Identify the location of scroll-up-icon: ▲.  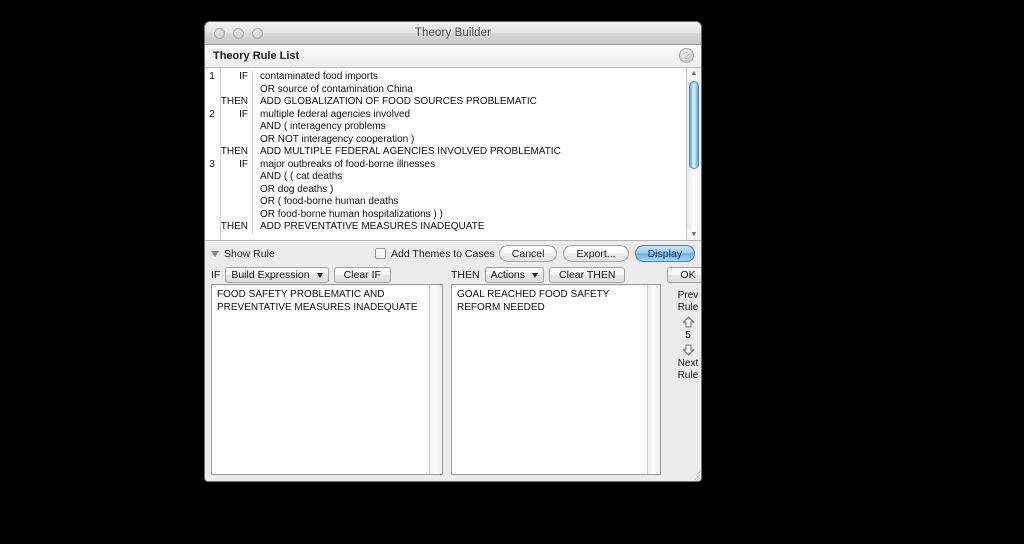
(694, 73).